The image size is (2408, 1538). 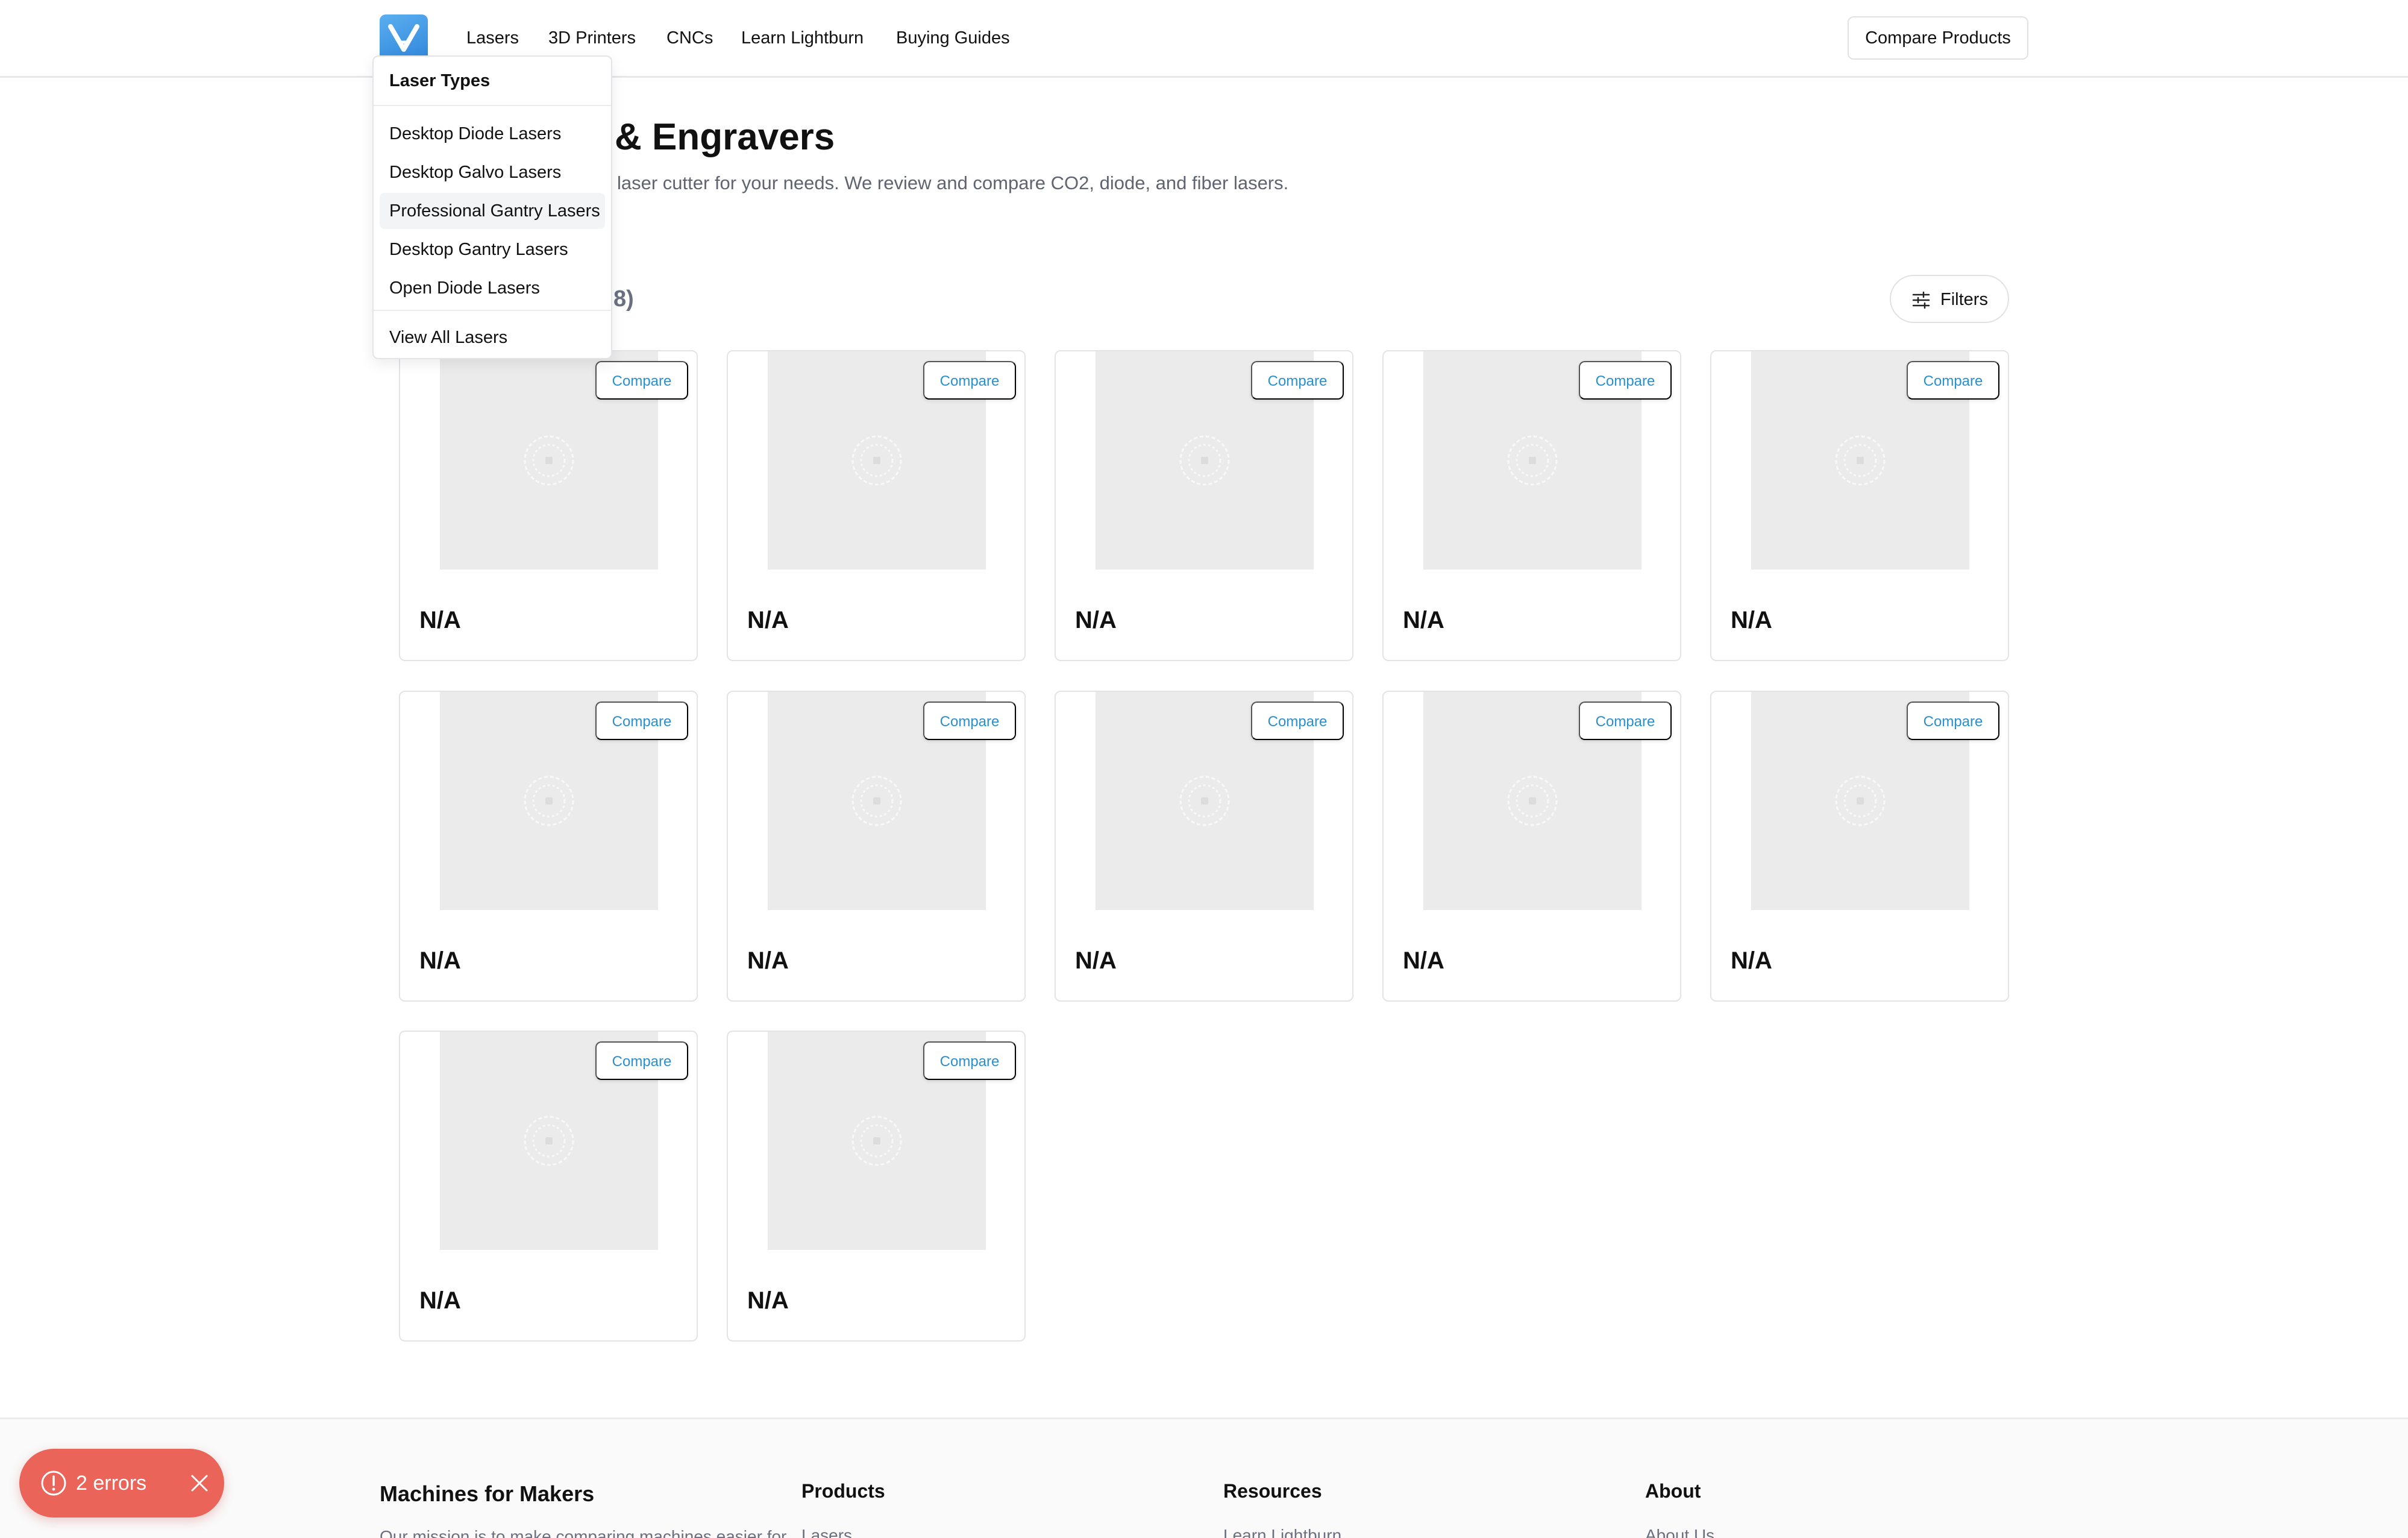 What do you see at coordinates (1938, 38) in the screenshot?
I see `compare-products-button: Compare Products` at bounding box center [1938, 38].